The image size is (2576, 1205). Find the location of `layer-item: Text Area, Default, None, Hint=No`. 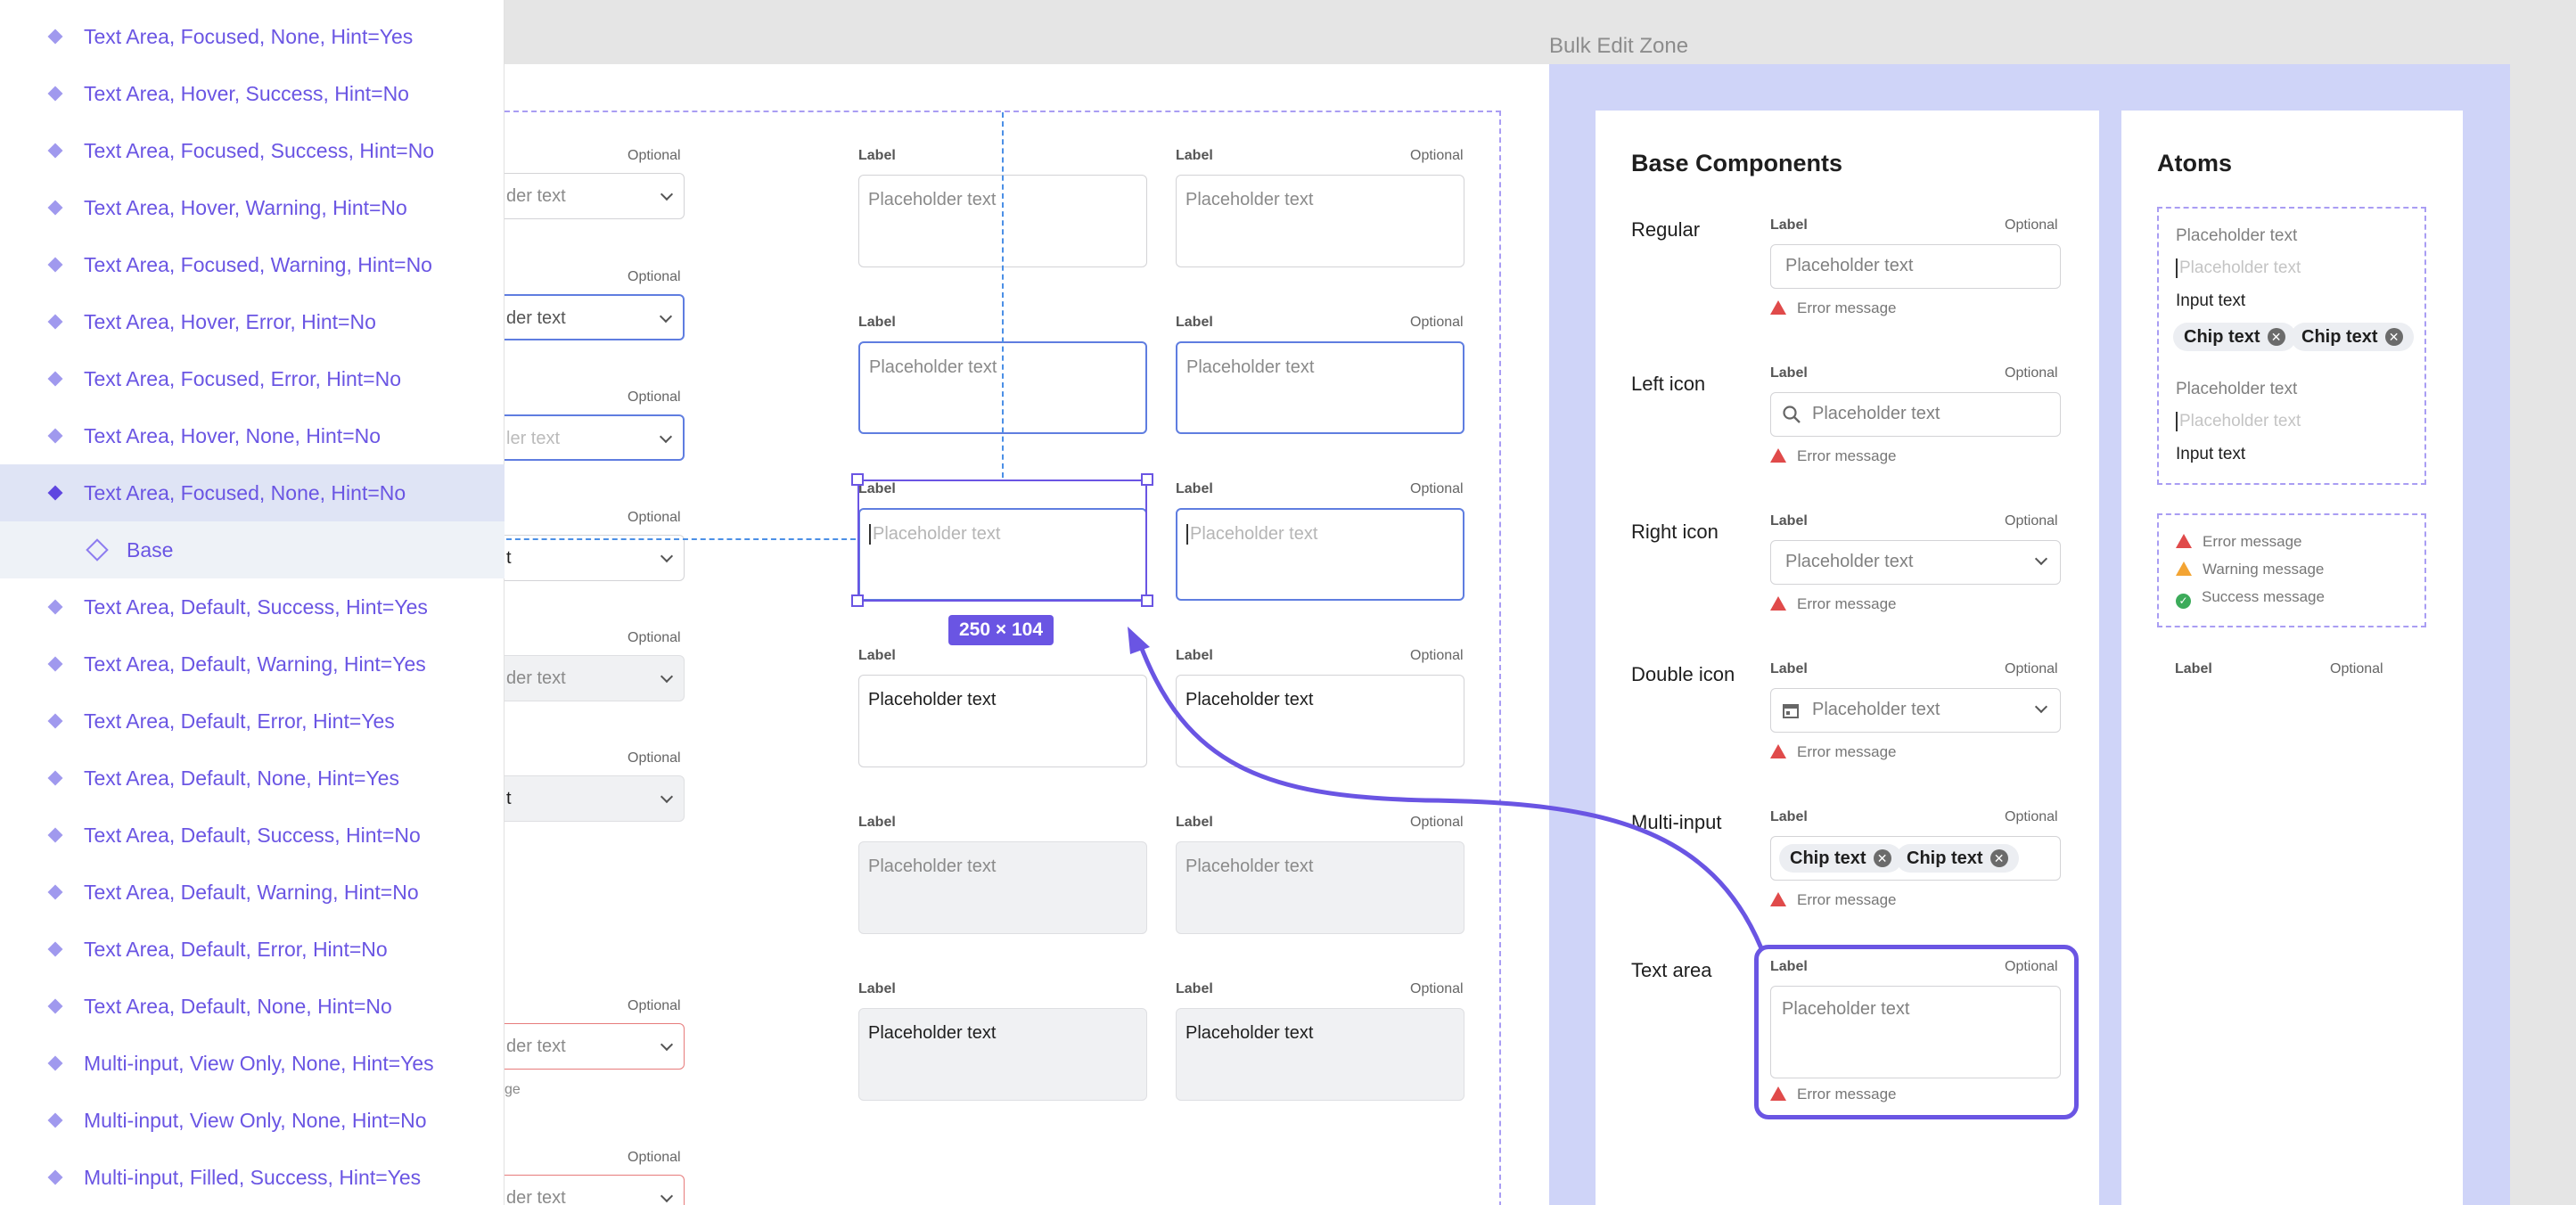

layer-item: Text Area, Default, None, Hint=No is located at coordinates (252, 1007).